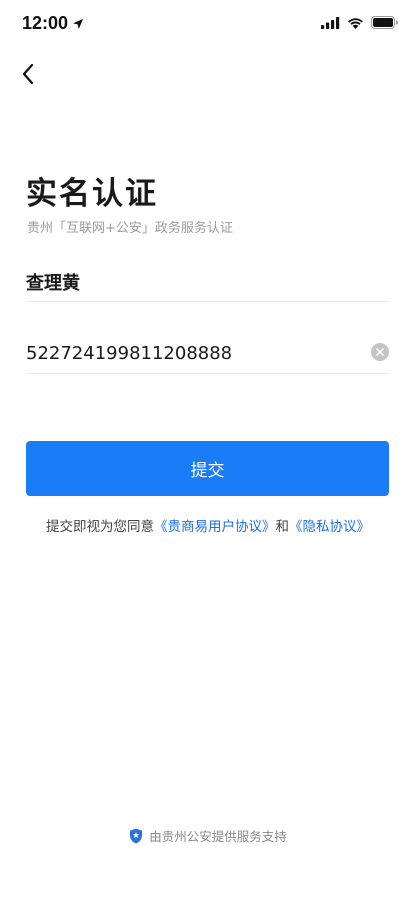 This screenshot has width=416, height=900. I want to click on clear-input-button, so click(380, 352).